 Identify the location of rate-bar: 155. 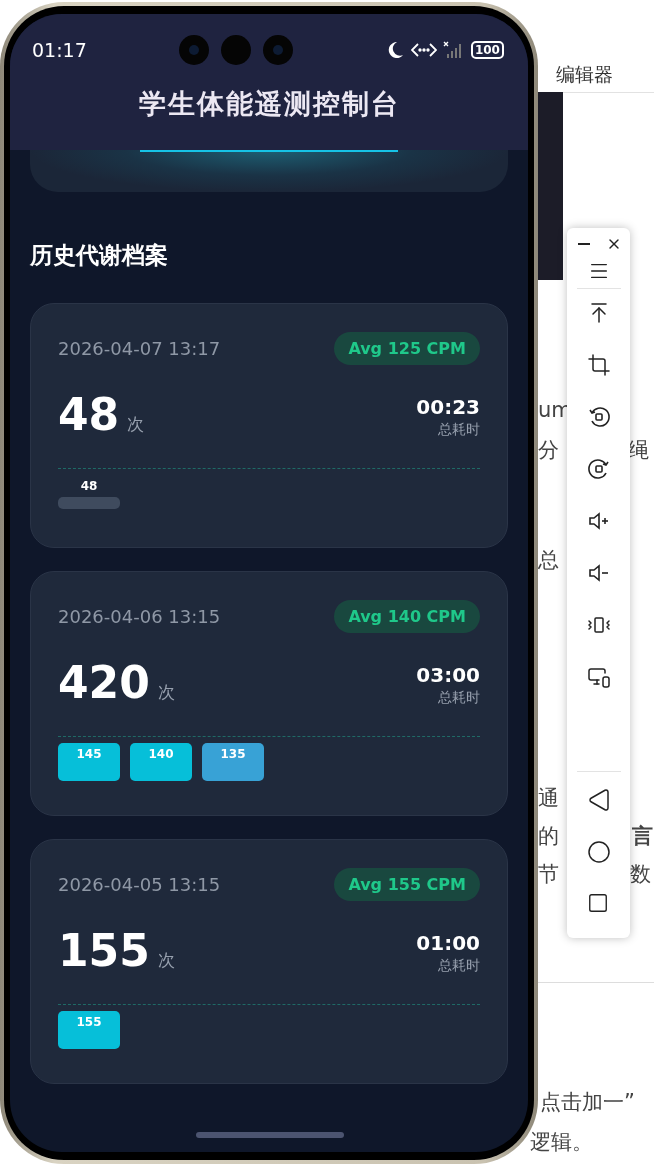
(89, 1030).